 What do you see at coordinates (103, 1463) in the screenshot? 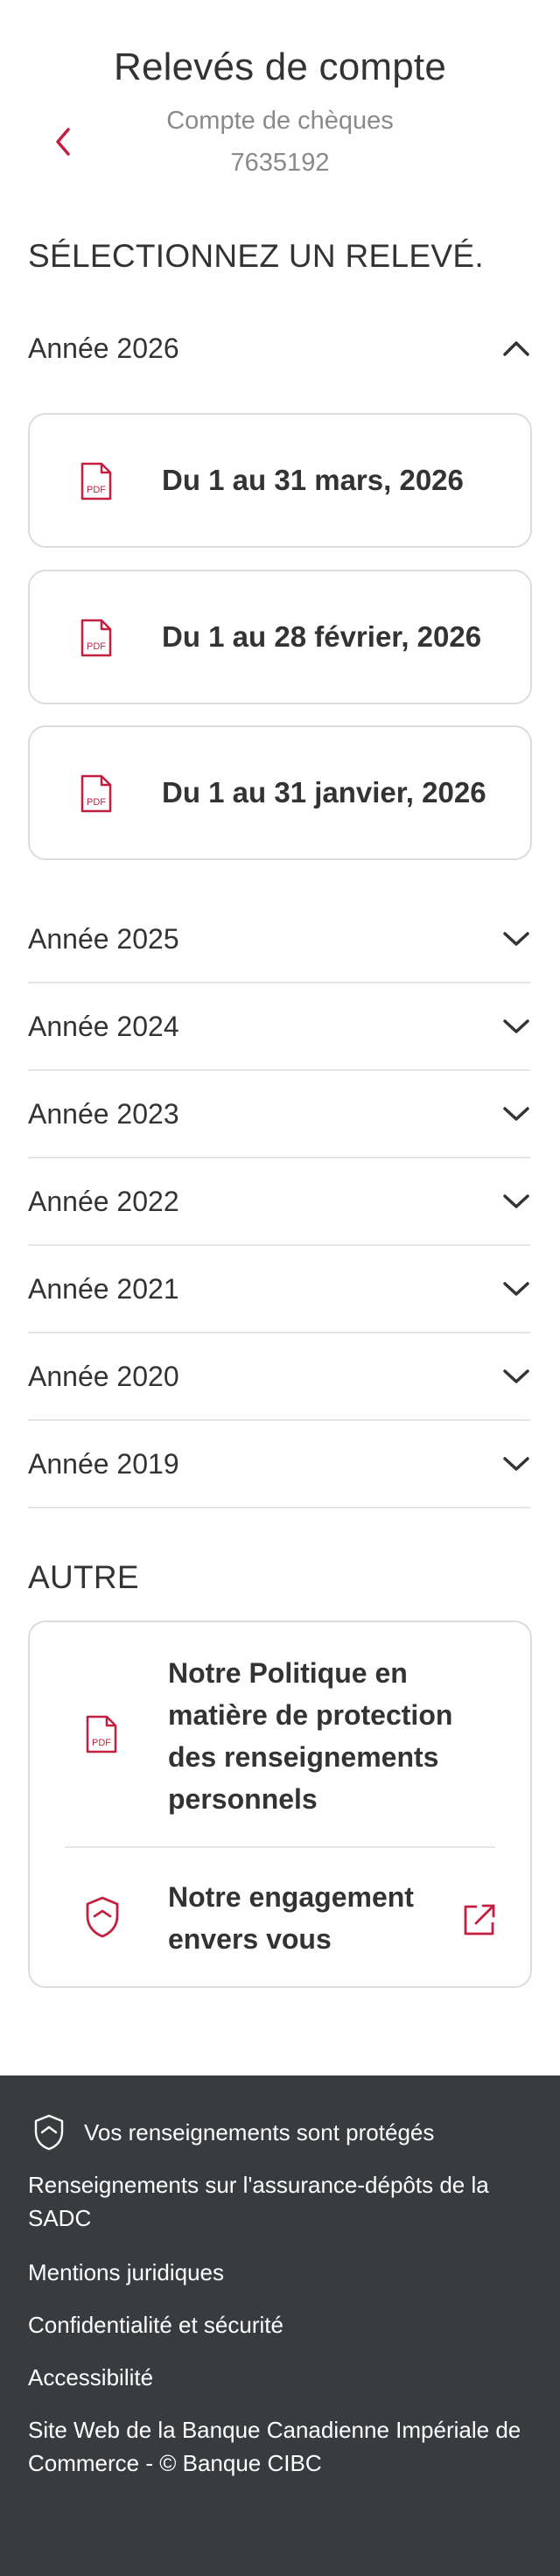
I see `year-label: Année 2019` at bounding box center [103, 1463].